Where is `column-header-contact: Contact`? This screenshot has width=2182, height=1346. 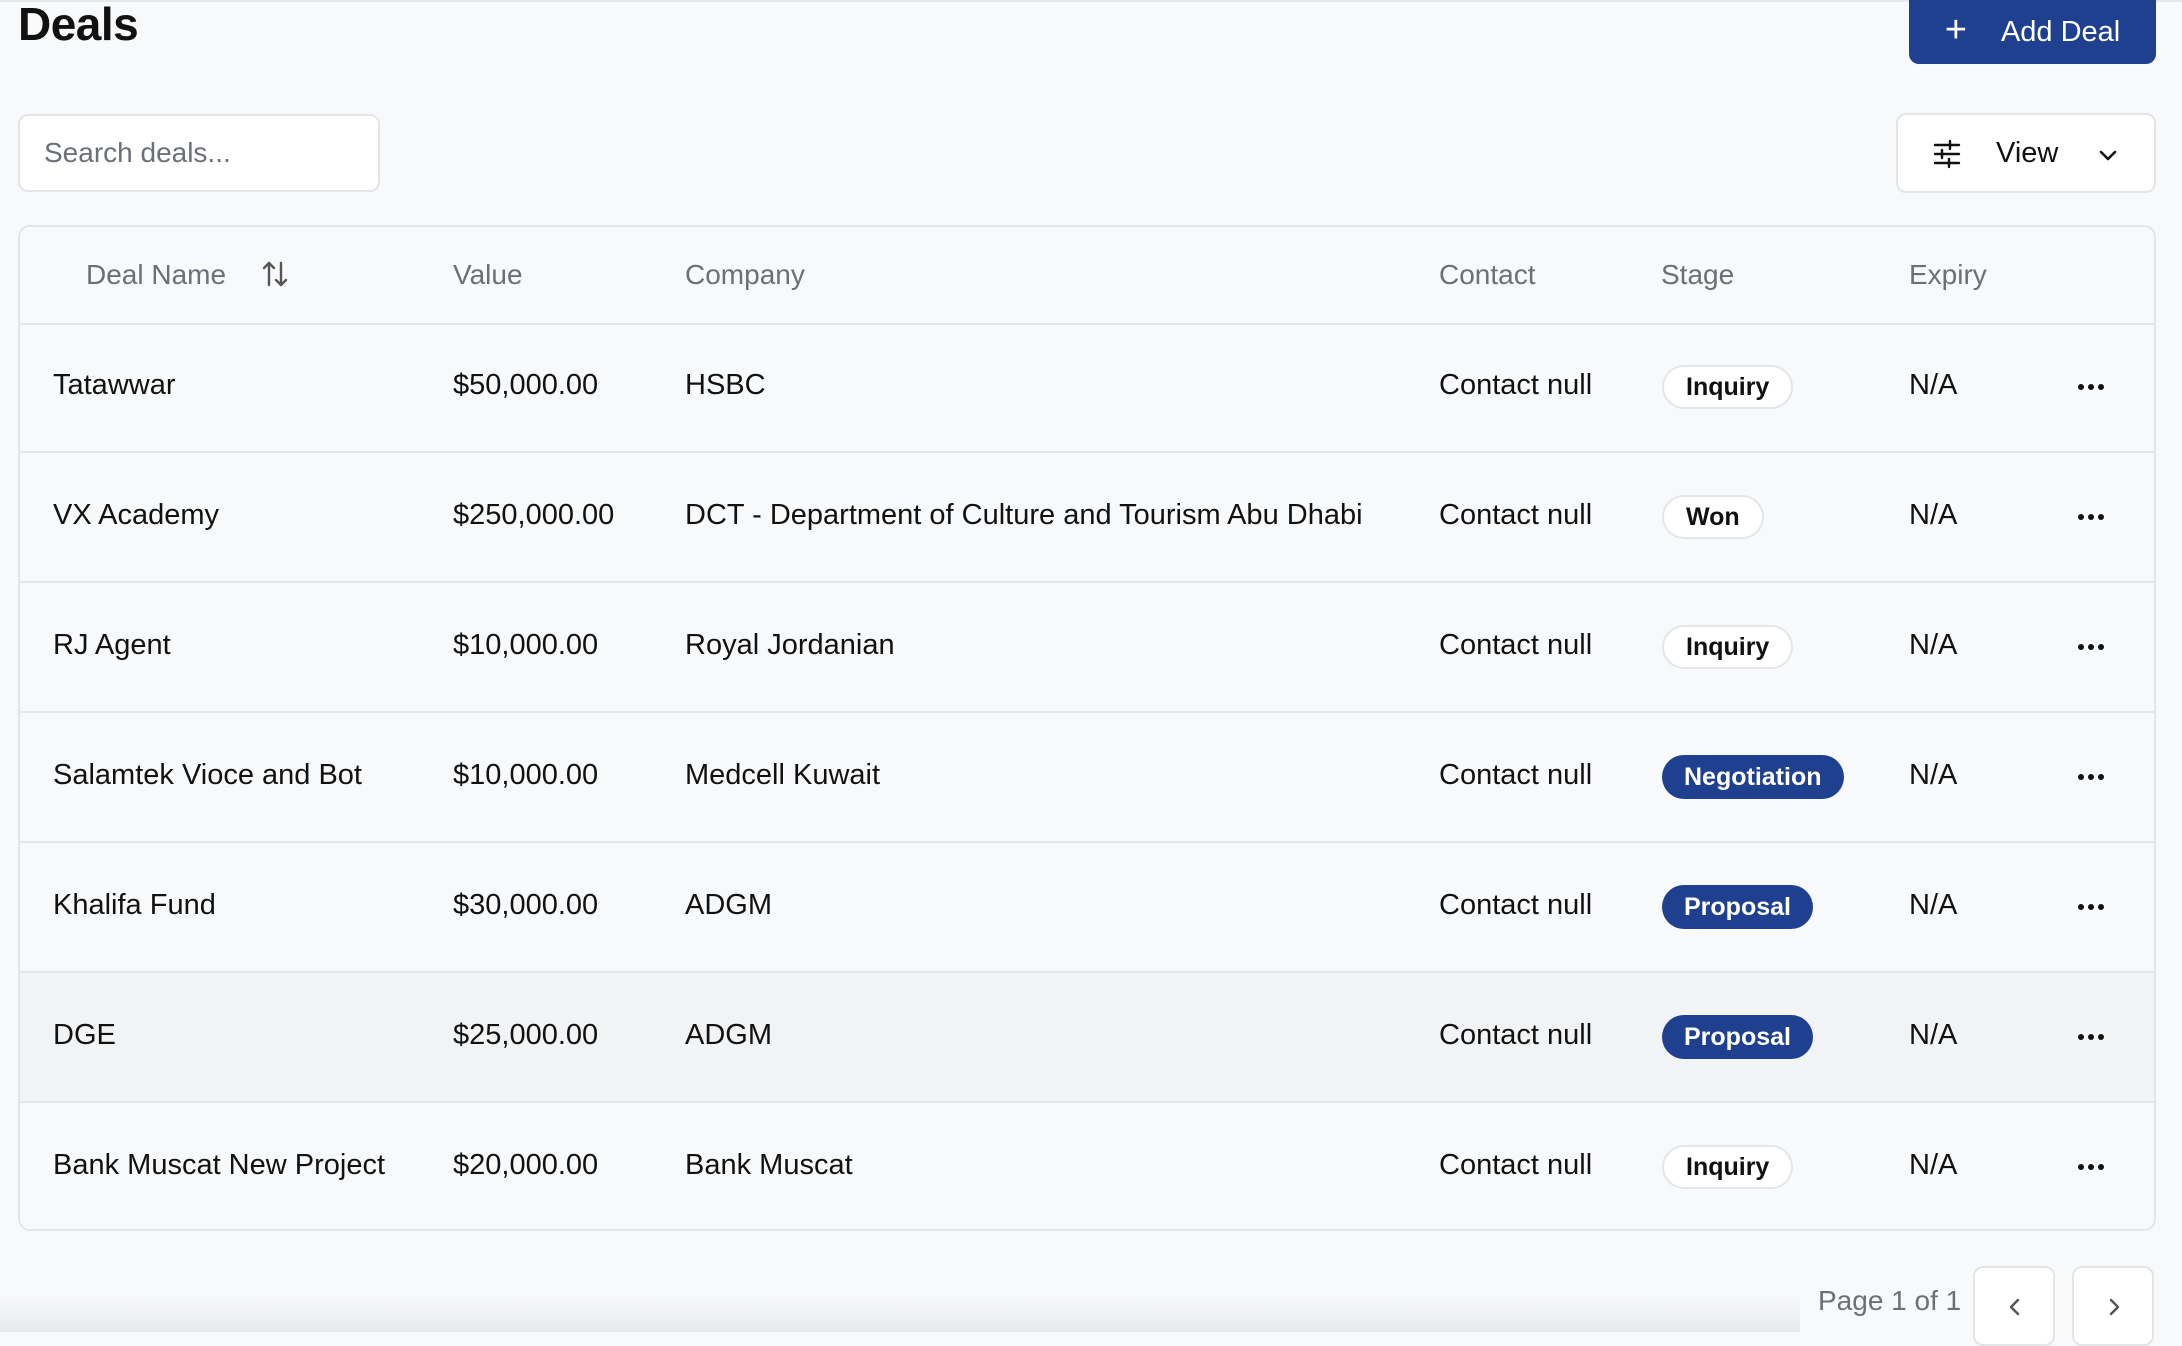 column-header-contact: Contact is located at coordinates (1487, 274).